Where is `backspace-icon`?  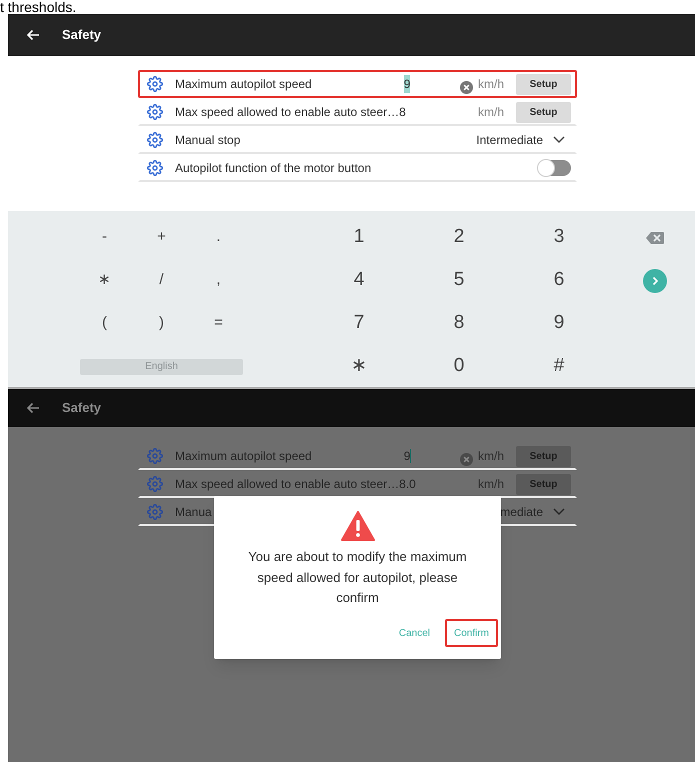
backspace-icon is located at coordinates (655, 238).